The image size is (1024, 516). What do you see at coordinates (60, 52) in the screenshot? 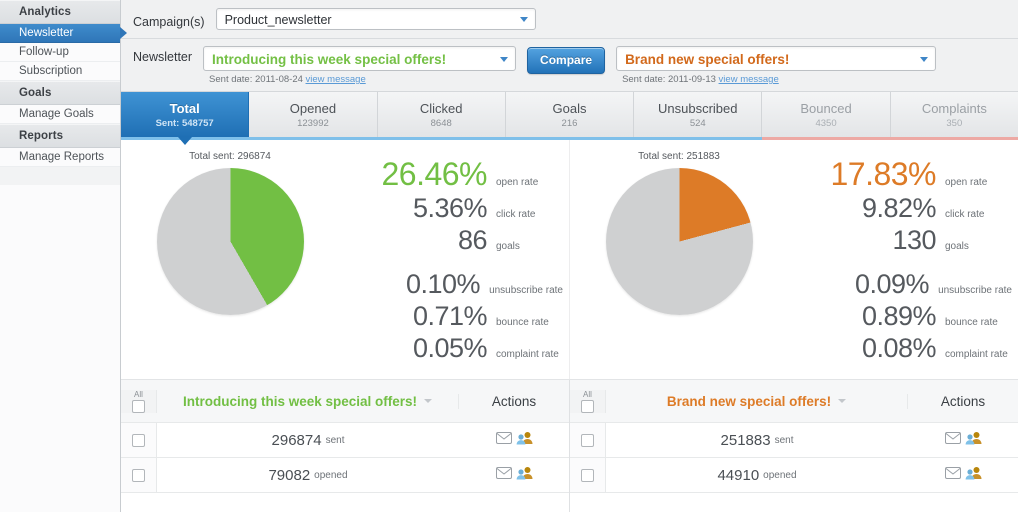
I see `sidebar-item-follow-up: Follow-up` at bounding box center [60, 52].